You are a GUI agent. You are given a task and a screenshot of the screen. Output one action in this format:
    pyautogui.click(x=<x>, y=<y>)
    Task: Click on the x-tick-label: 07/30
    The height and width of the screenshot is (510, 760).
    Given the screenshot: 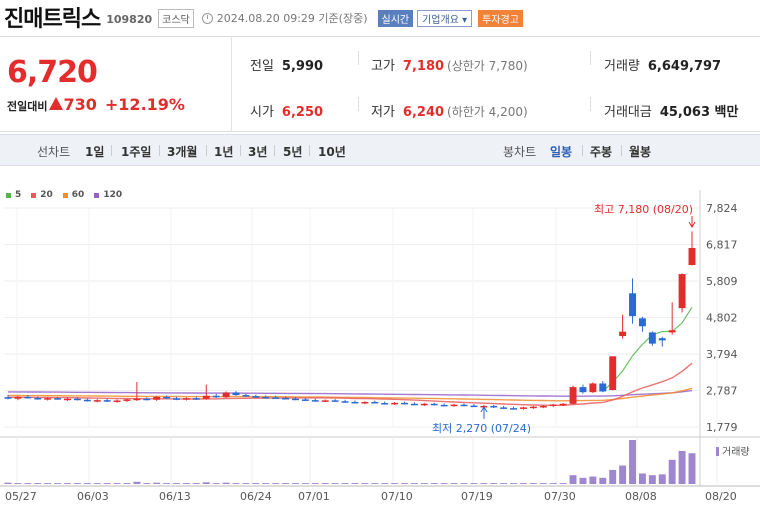 What is the action you would take?
    pyautogui.click(x=560, y=496)
    